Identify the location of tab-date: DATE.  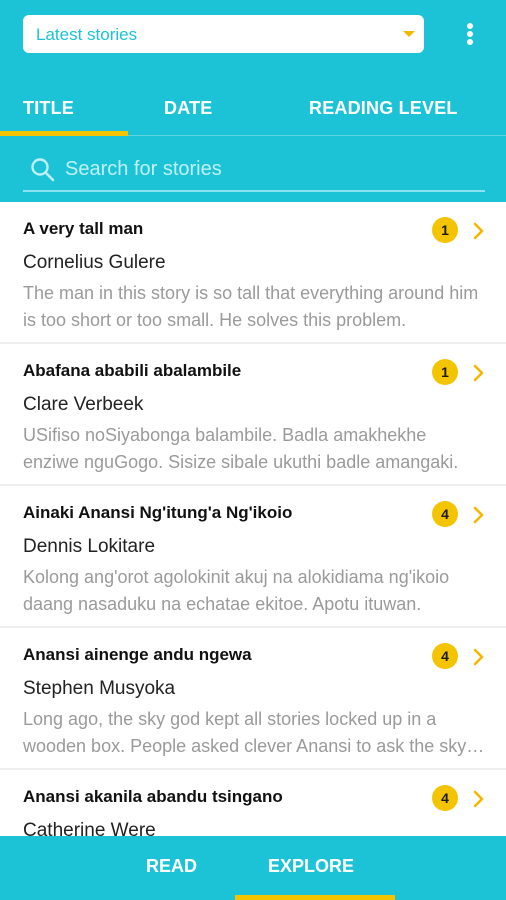
(188, 108).